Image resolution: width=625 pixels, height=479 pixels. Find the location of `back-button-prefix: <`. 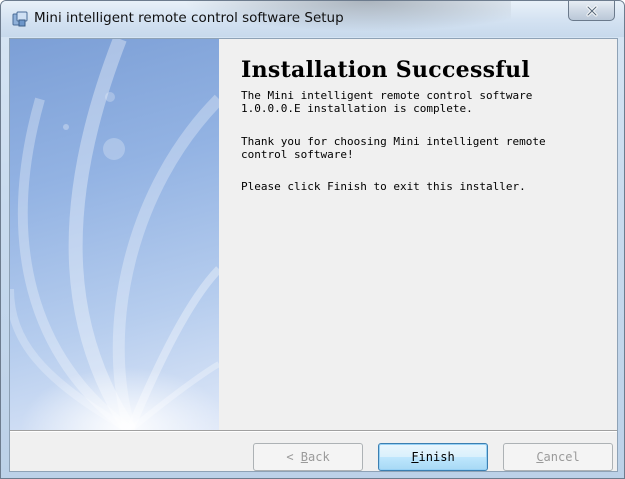

back-button-prefix: < is located at coordinates (293, 457).